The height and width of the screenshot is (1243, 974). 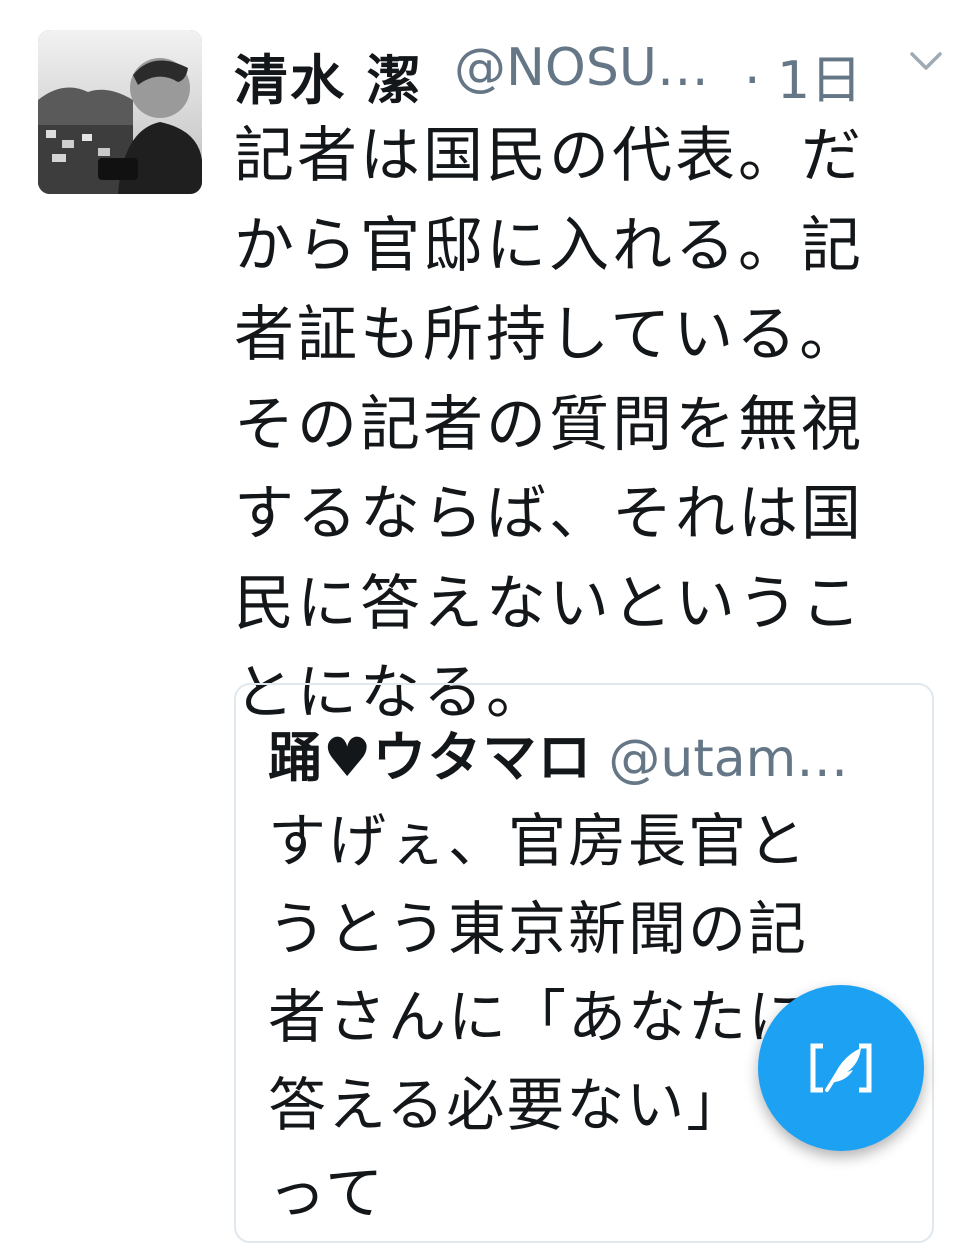 What do you see at coordinates (549, 603) in the screenshot?
I see `tweet-text-line: 民に答えないというこ` at bounding box center [549, 603].